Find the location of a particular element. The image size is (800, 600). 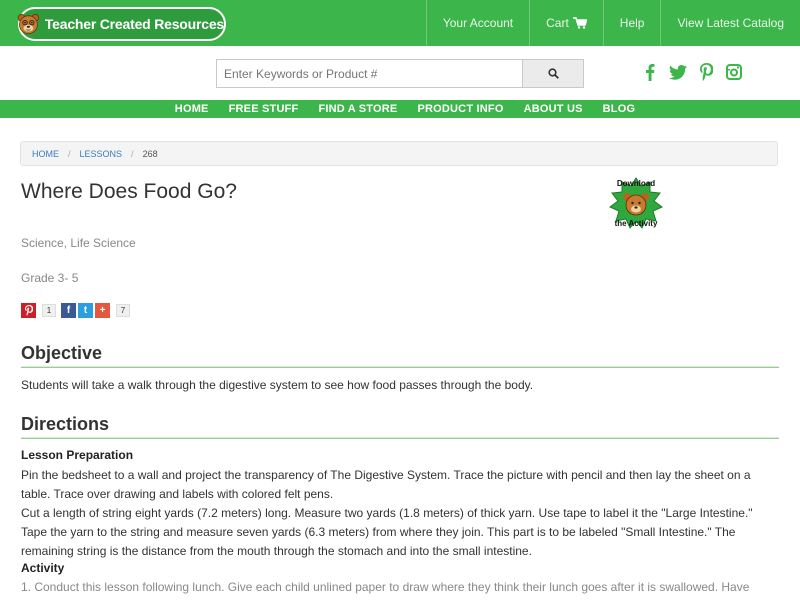

breadcrumb: HOME / LESSONS / 268 is located at coordinates (399, 153).